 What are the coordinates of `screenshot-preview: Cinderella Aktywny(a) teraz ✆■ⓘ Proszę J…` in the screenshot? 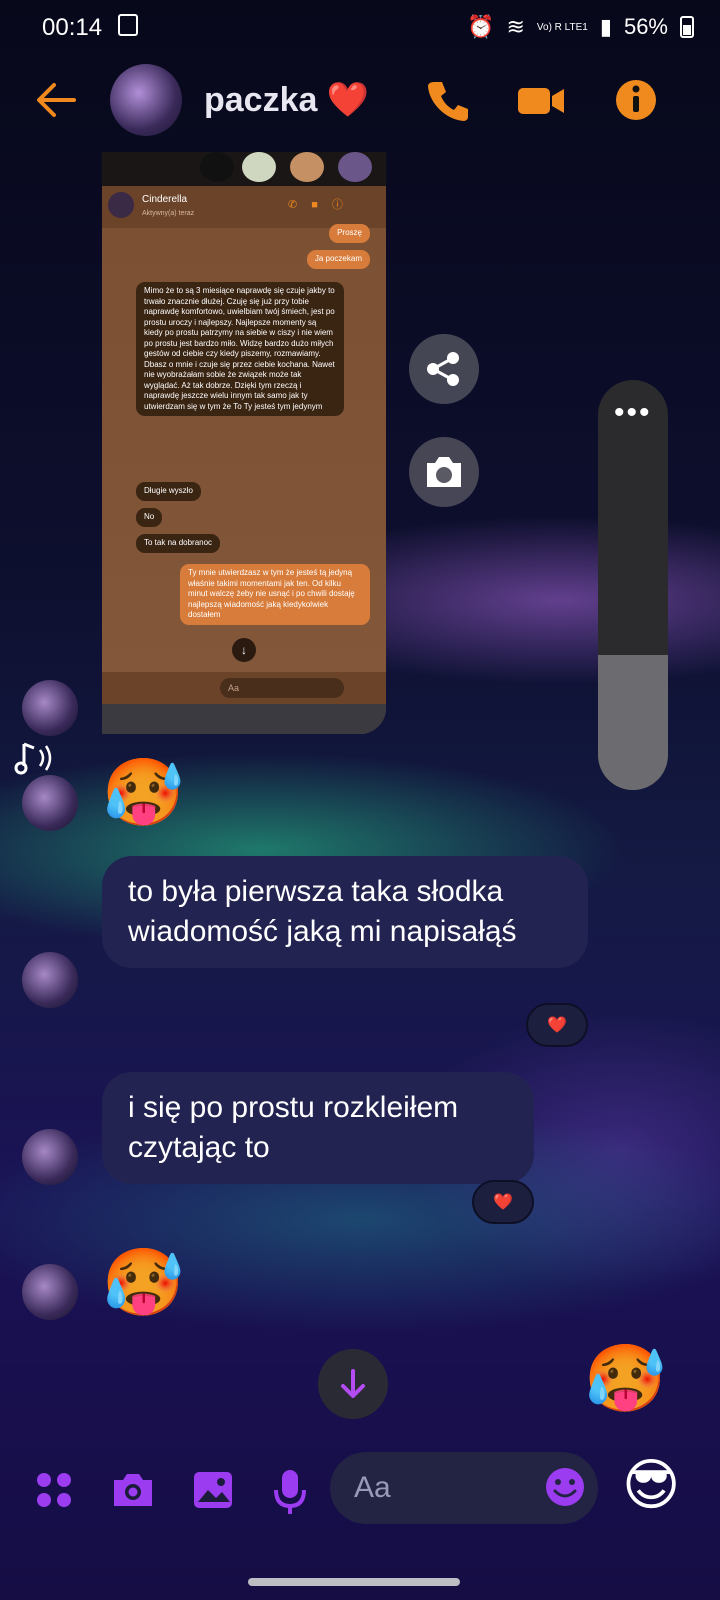 It's located at (244, 443).